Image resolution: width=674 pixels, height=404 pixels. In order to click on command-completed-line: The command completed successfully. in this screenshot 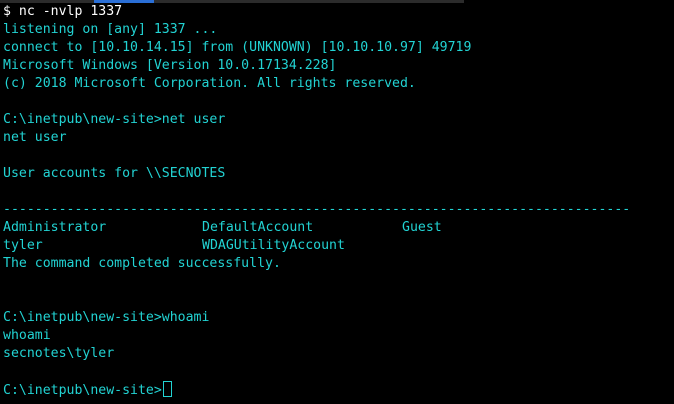, I will do `click(142, 263)`.